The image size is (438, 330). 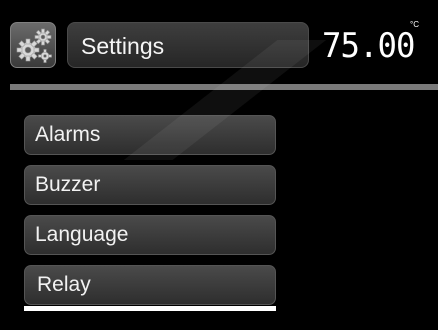 I want to click on menu-item-relay: Relay, so click(x=150, y=285).